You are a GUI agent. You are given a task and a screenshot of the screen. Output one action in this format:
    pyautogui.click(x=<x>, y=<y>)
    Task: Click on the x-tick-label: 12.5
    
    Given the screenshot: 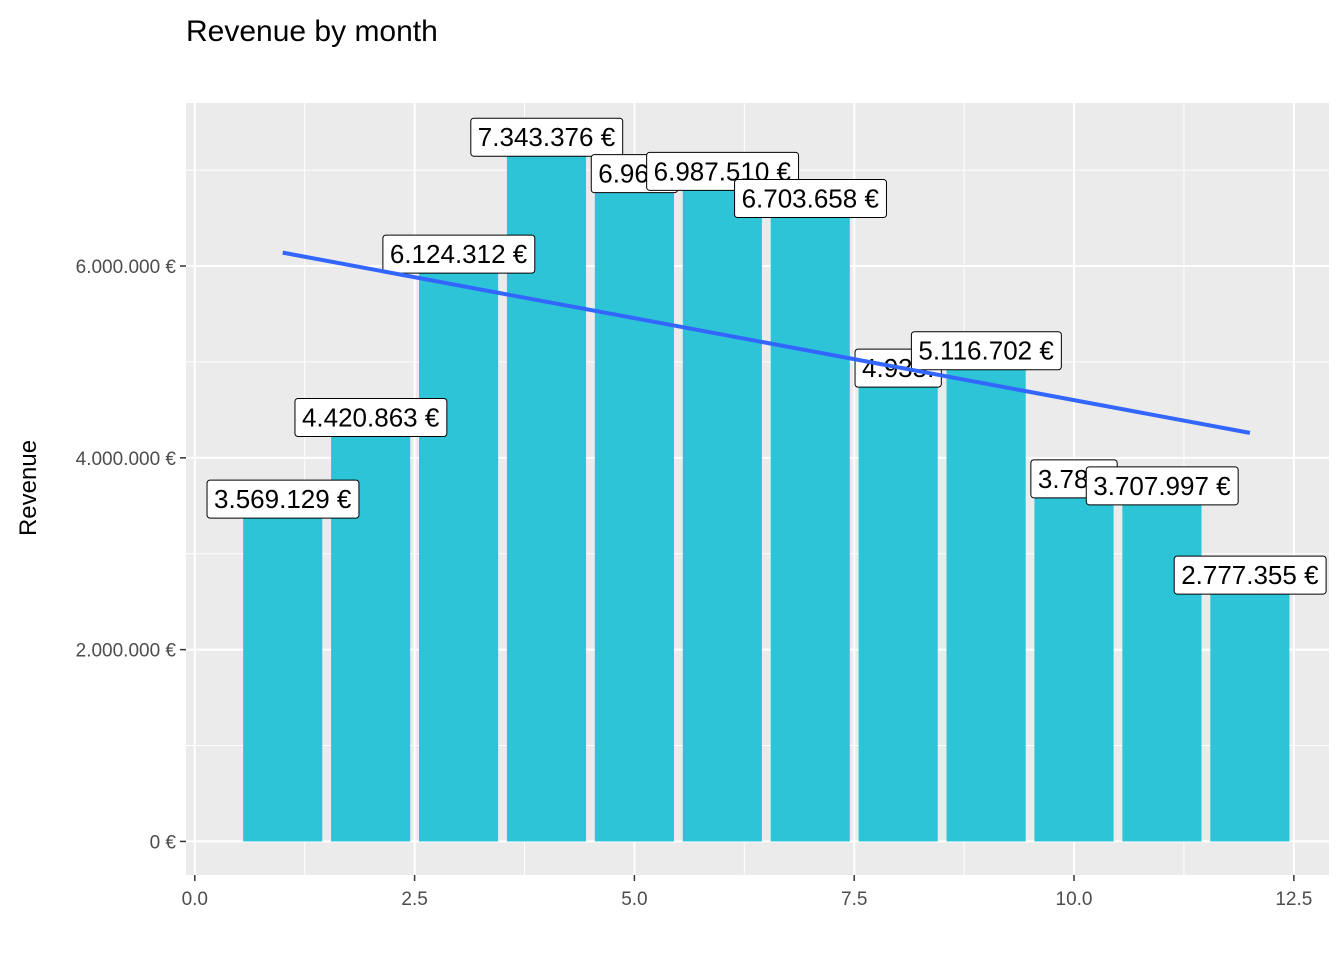 What is the action you would take?
    pyautogui.click(x=1293, y=899)
    